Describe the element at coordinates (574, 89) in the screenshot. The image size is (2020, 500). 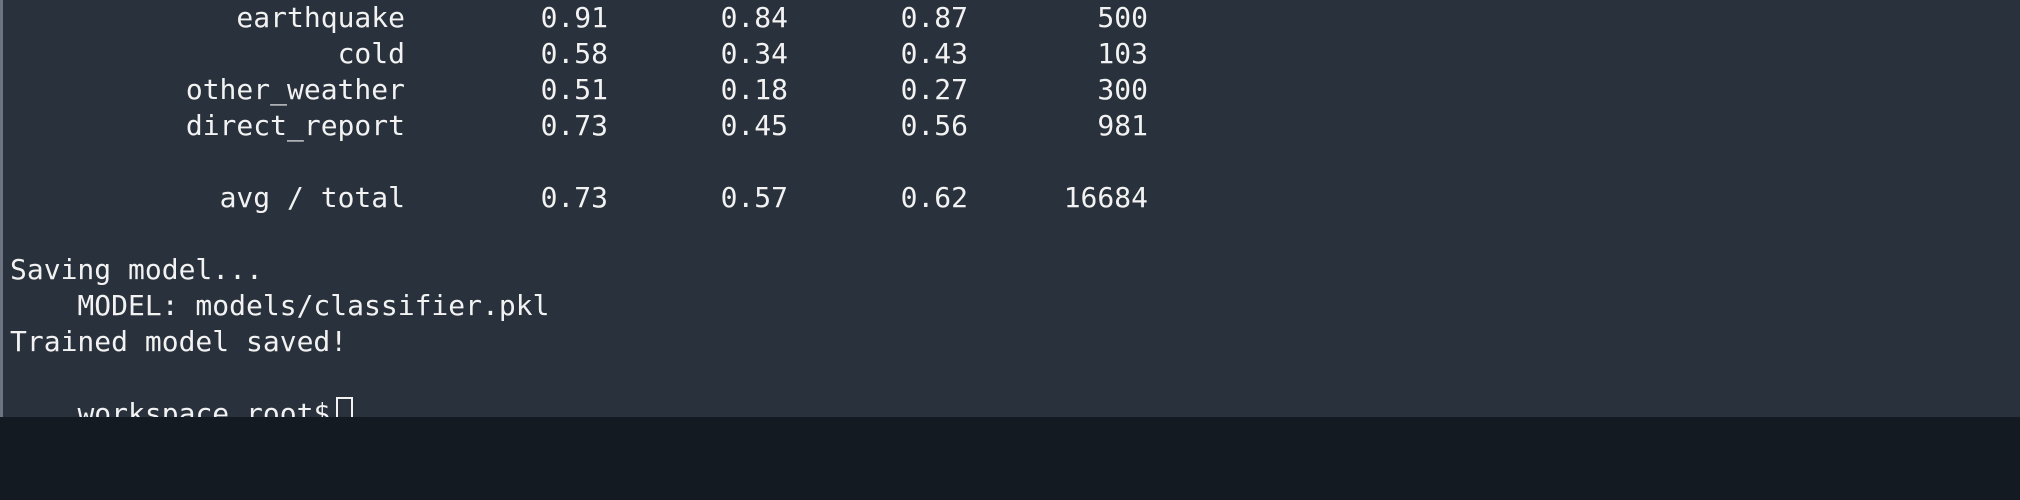
I see `report-precision: 0.51` at that location.